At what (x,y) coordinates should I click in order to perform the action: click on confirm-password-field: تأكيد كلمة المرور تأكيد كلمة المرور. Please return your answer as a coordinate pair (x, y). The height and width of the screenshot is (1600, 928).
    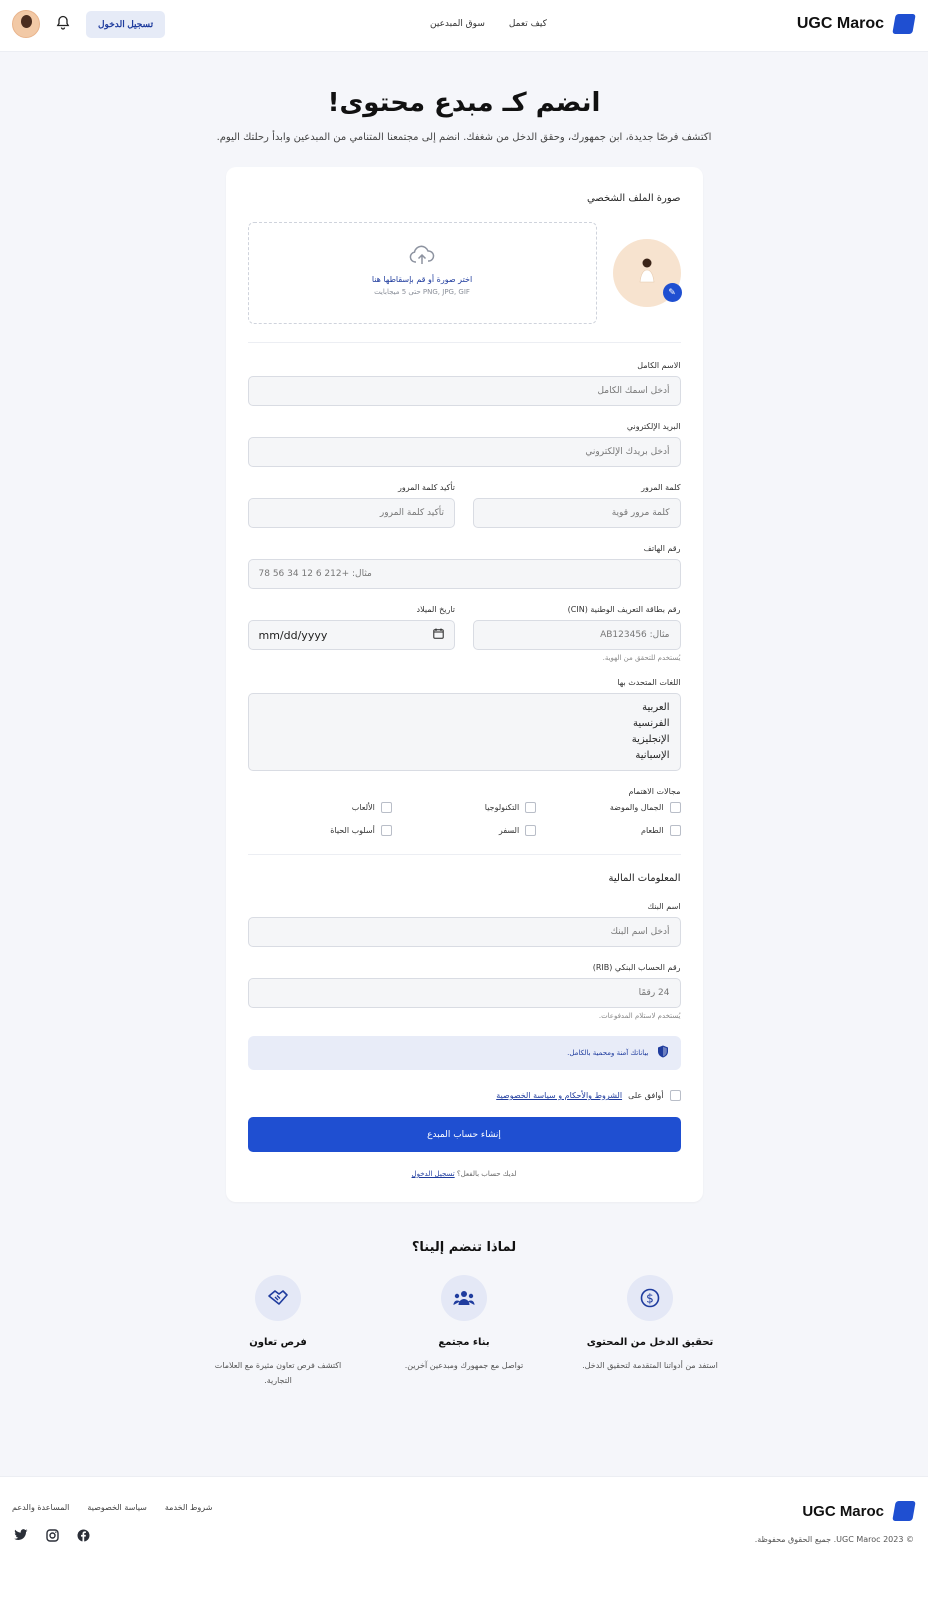
    Looking at the image, I should click on (351, 505).